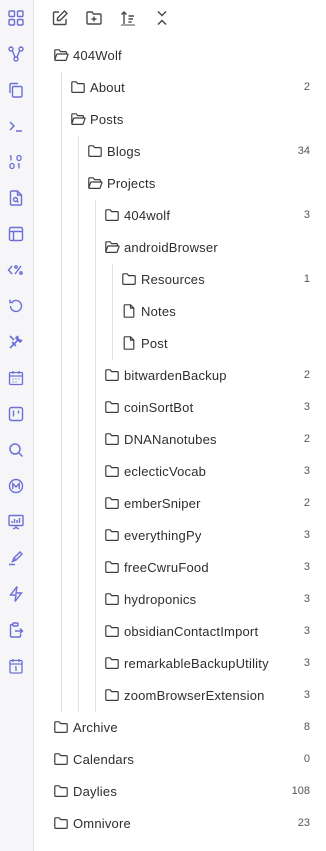  I want to click on tree-folder-item: zoomBrowserExtension 3, so click(179, 695).